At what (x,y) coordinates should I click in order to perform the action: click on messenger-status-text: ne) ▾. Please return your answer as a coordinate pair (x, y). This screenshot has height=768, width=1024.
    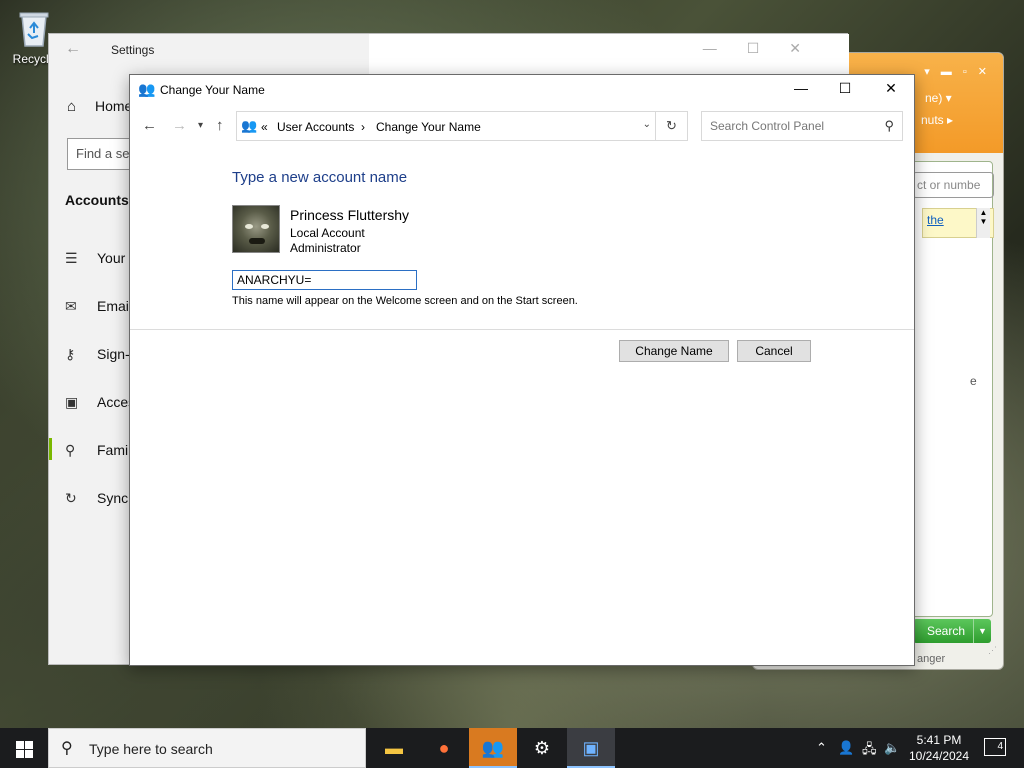
    Looking at the image, I should click on (938, 98).